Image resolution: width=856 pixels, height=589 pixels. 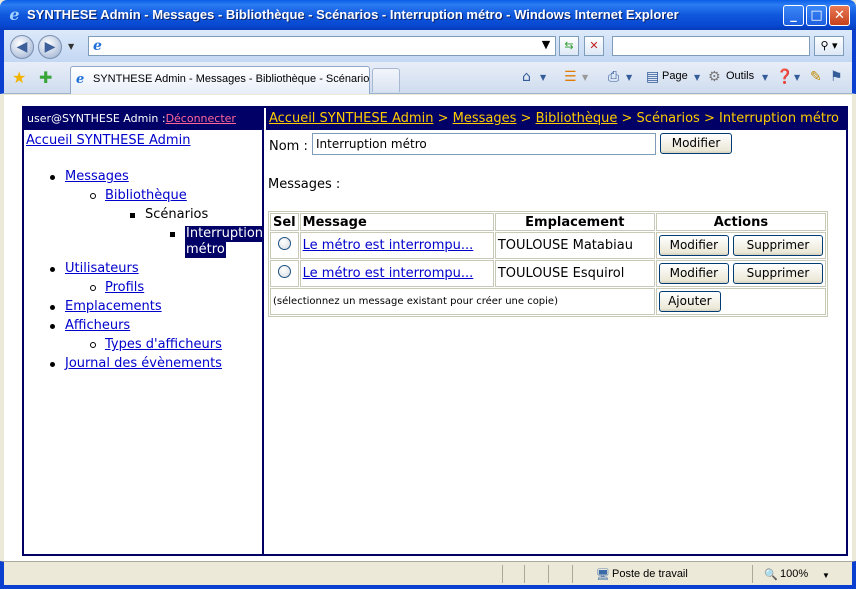 What do you see at coordinates (784, 77) in the screenshot?
I see `help-icon: ❓` at bounding box center [784, 77].